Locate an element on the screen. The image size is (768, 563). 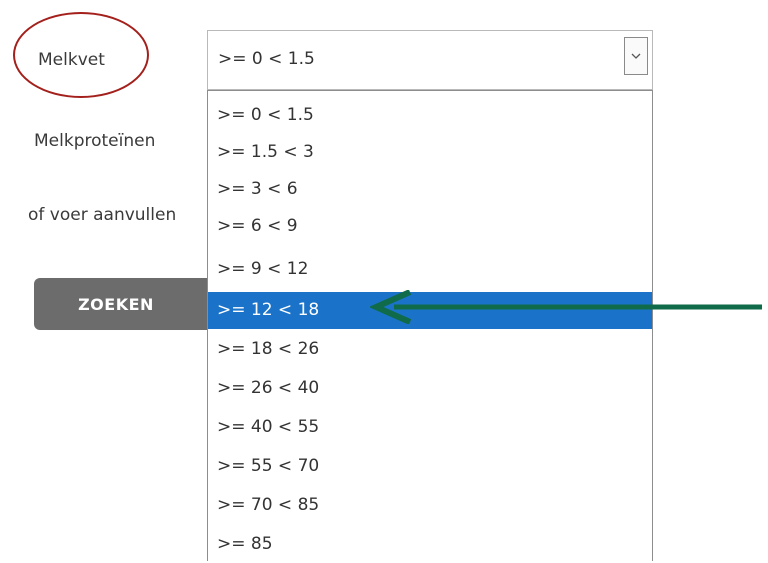
melkproteinen-label: Melkproteïnen is located at coordinates (95, 141).